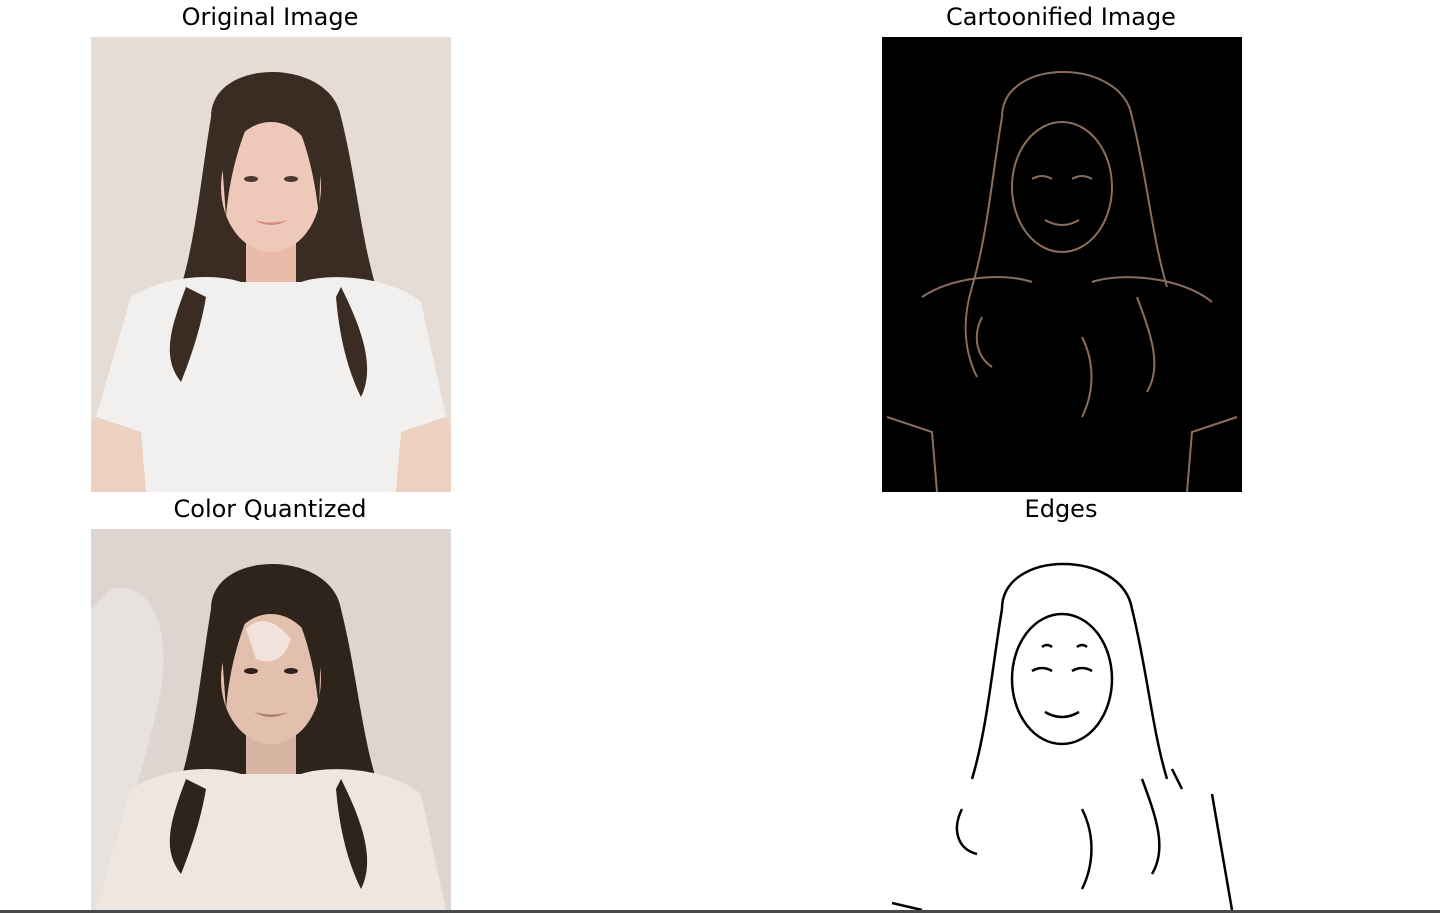  What do you see at coordinates (271, 719) in the screenshot?
I see `color-quantized-image` at bounding box center [271, 719].